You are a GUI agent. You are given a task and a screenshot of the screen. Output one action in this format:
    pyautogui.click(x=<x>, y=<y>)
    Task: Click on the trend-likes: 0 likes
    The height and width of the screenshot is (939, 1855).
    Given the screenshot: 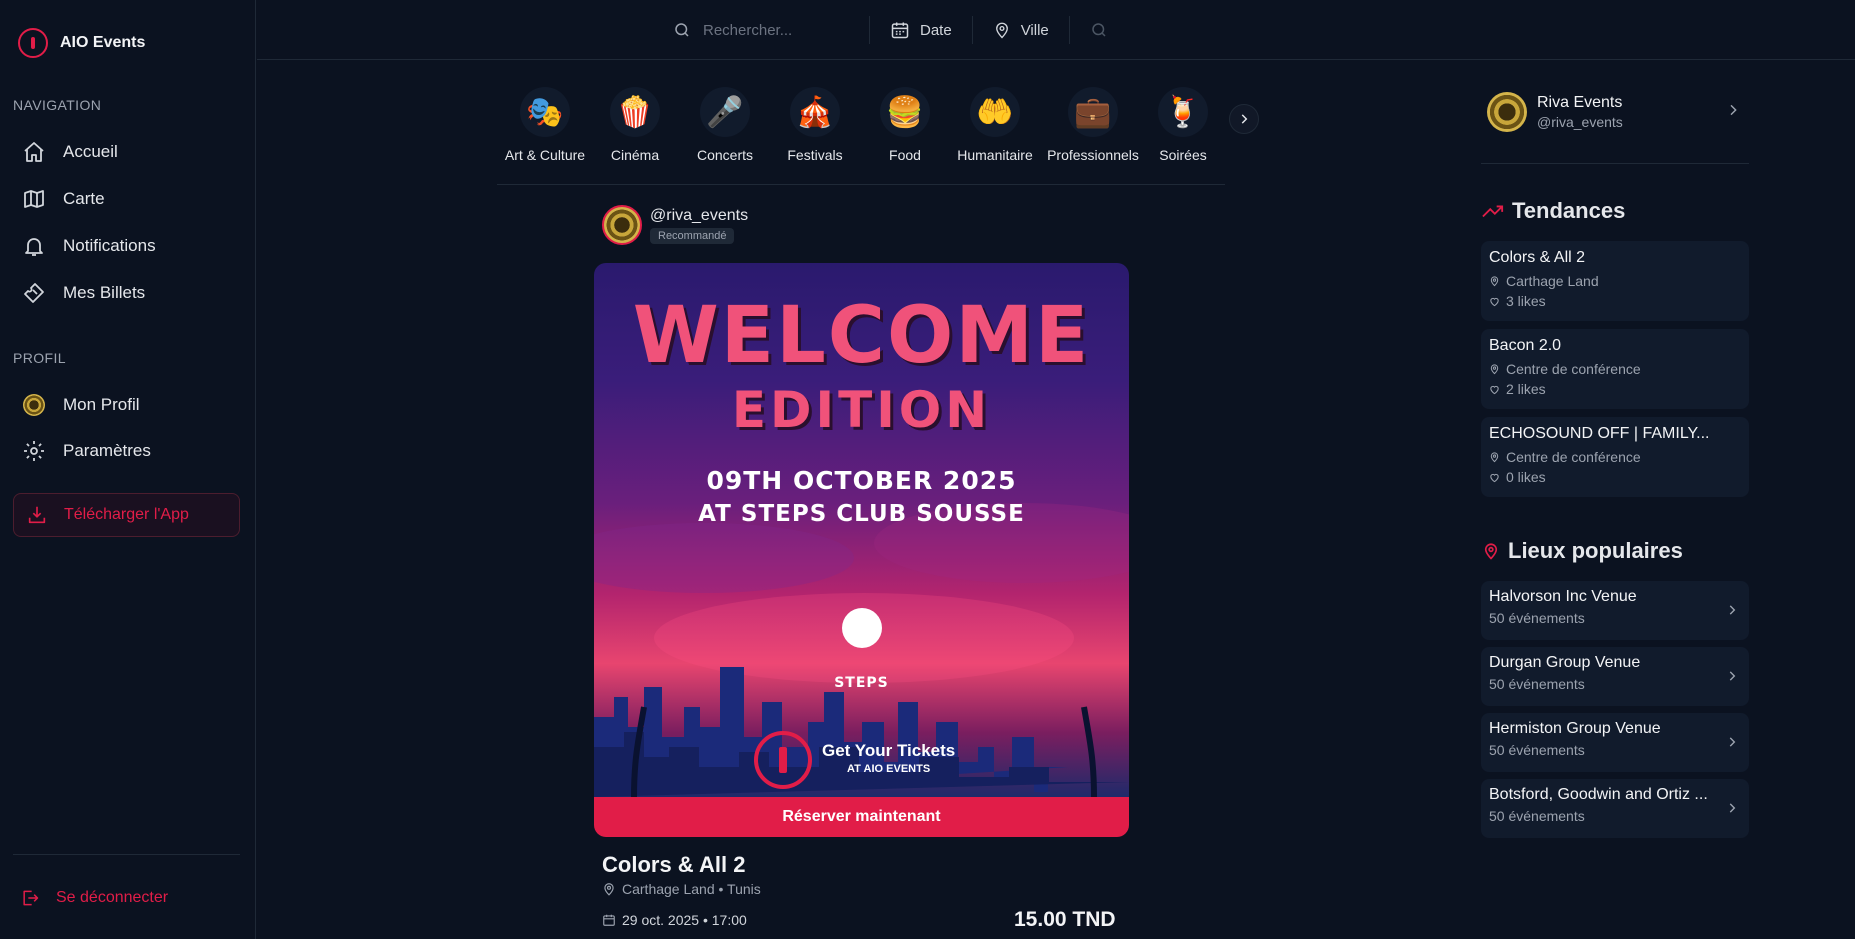 What is the action you would take?
    pyautogui.click(x=1615, y=477)
    